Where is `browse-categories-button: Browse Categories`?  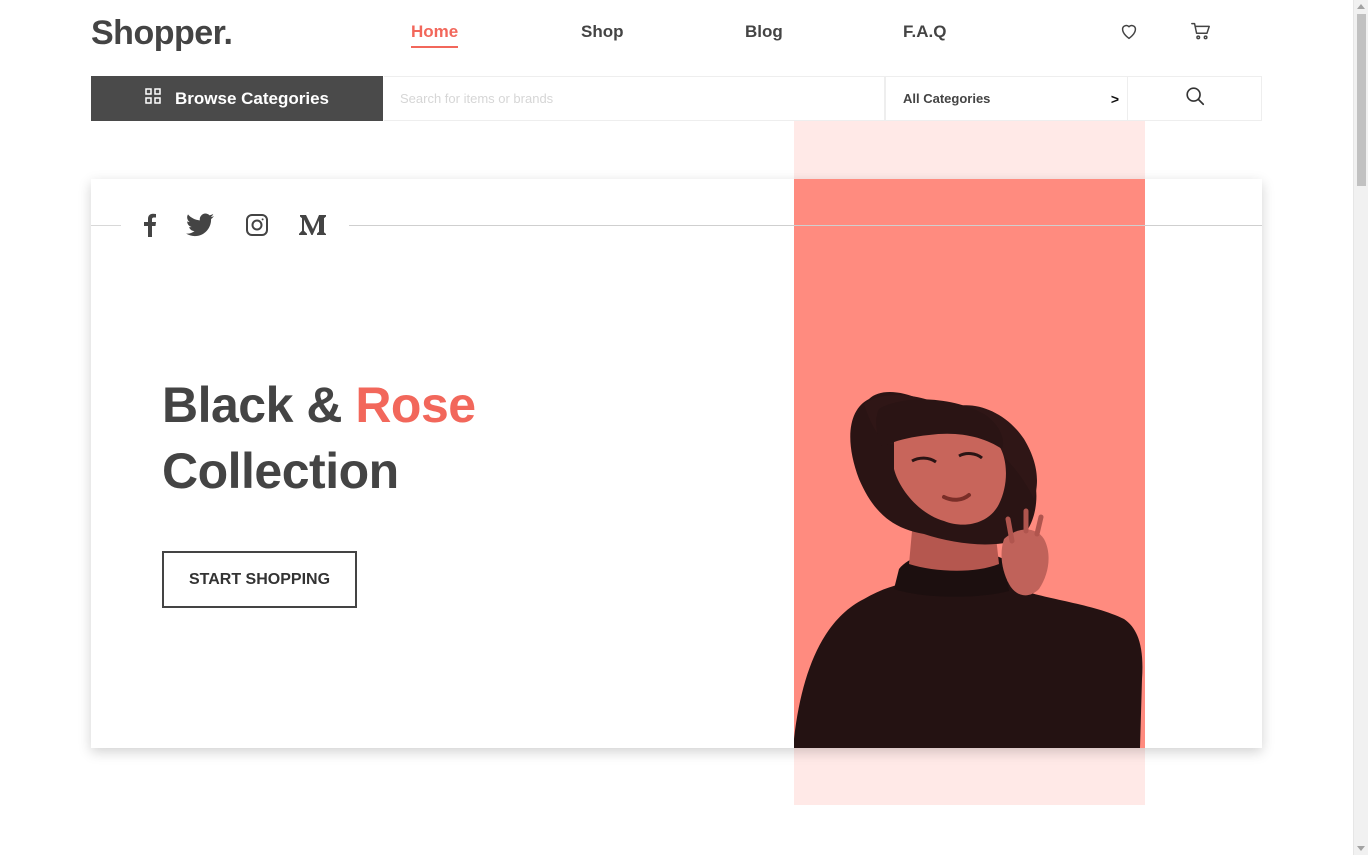 browse-categories-button: Browse Categories is located at coordinates (237, 98).